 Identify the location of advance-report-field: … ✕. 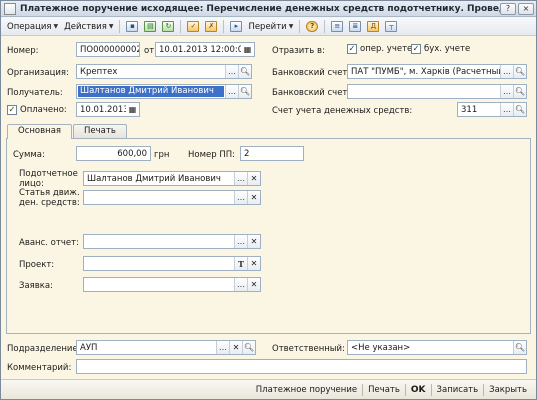
(172, 241).